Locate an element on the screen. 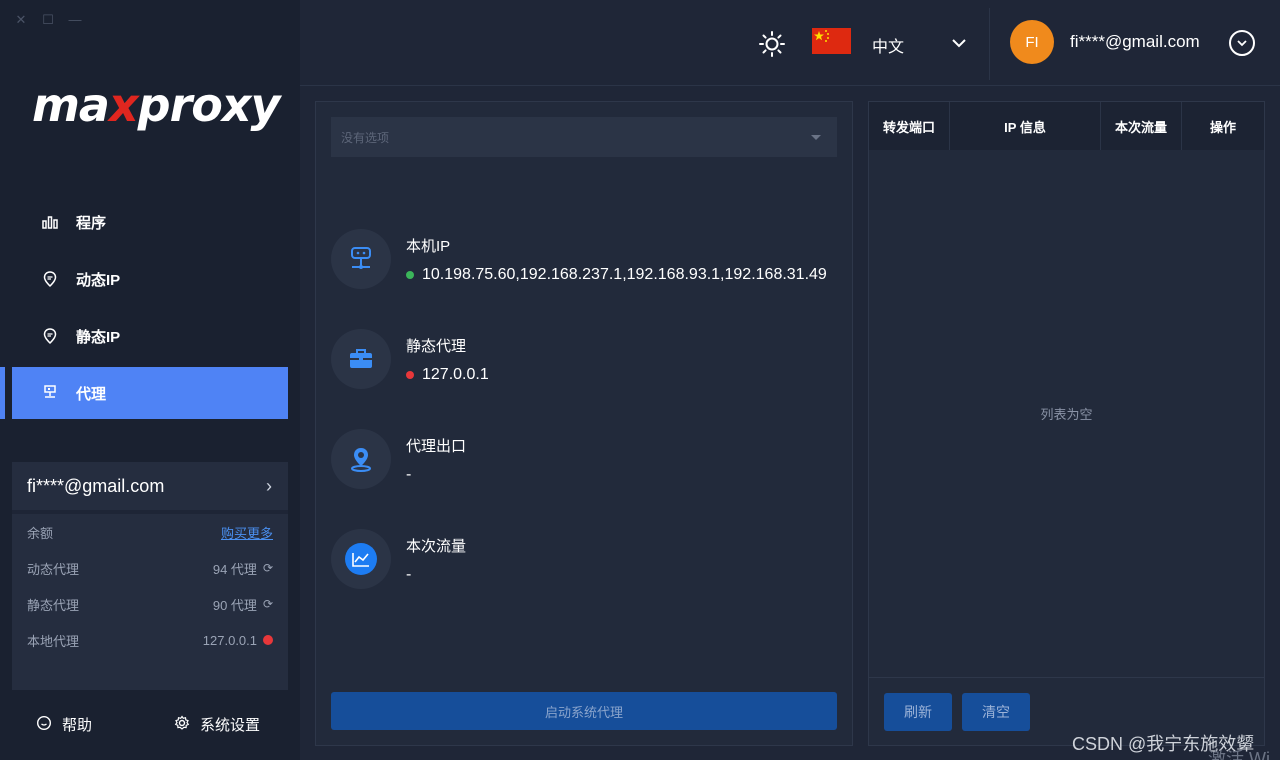  clear-button: 清空 is located at coordinates (996, 712).